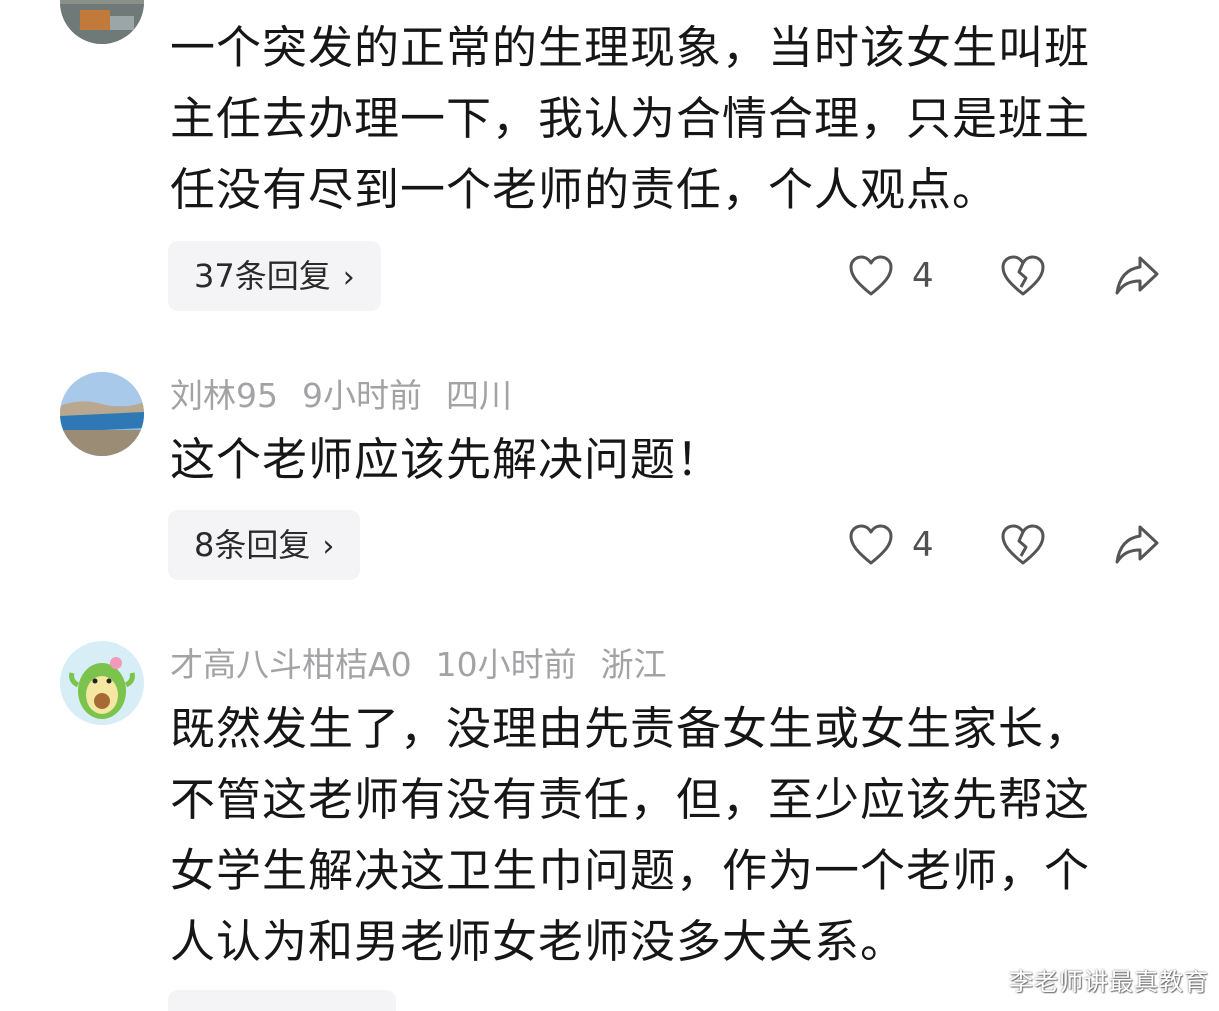 The height and width of the screenshot is (1011, 1219). Describe the element at coordinates (362, 395) in the screenshot. I see `timestamp: 9小时前` at that location.